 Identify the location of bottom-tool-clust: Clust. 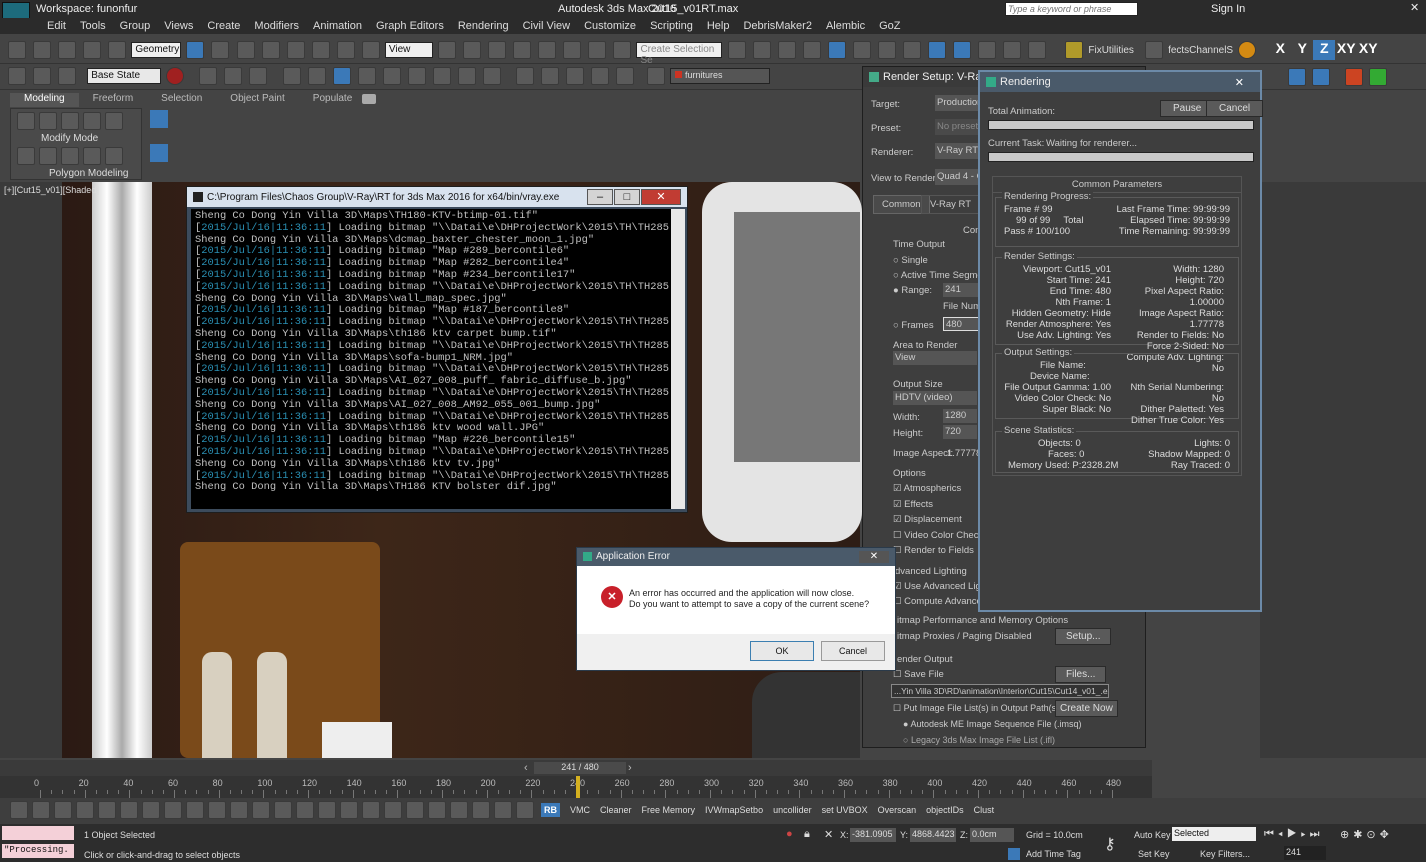
(984, 810).